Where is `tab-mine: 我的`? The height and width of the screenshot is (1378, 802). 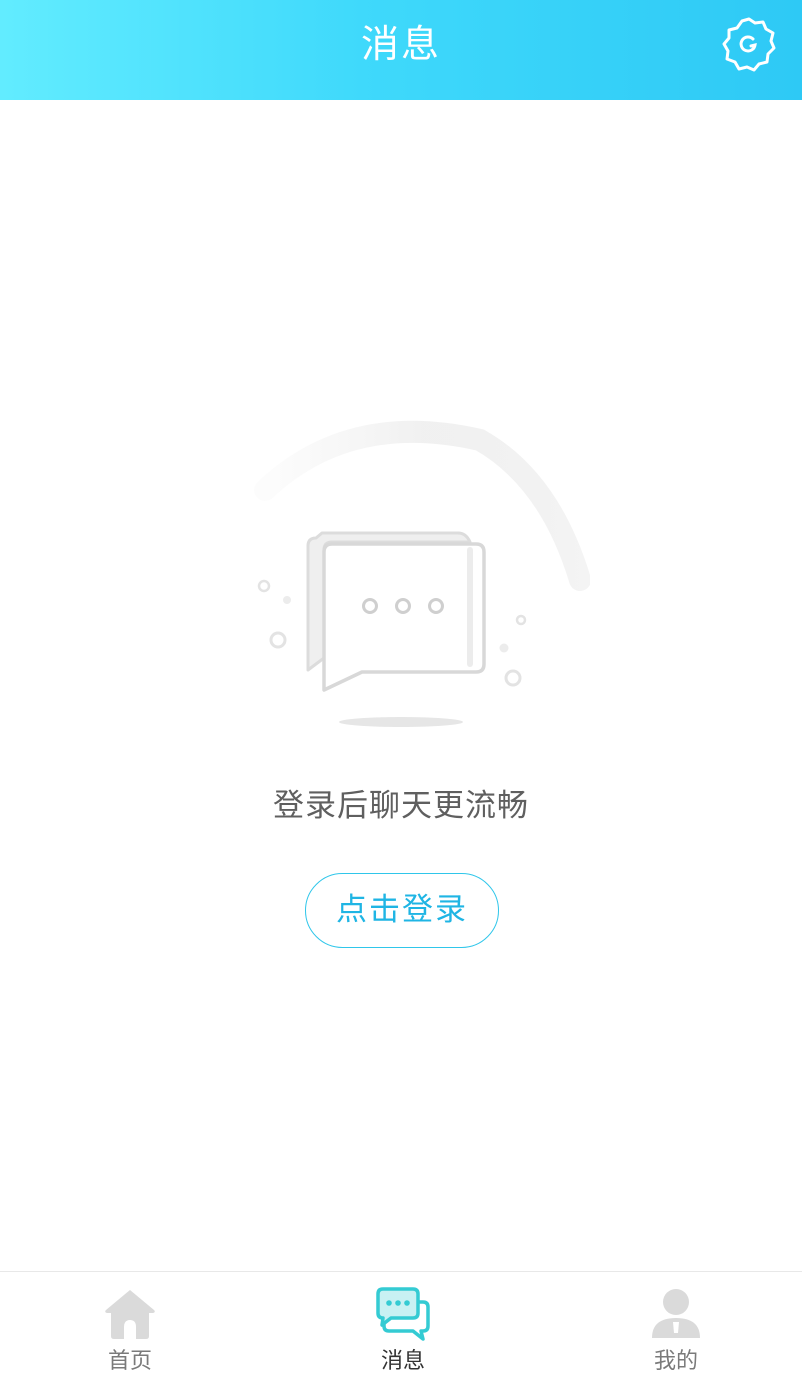
tab-mine: 我的 is located at coordinates (676, 1325).